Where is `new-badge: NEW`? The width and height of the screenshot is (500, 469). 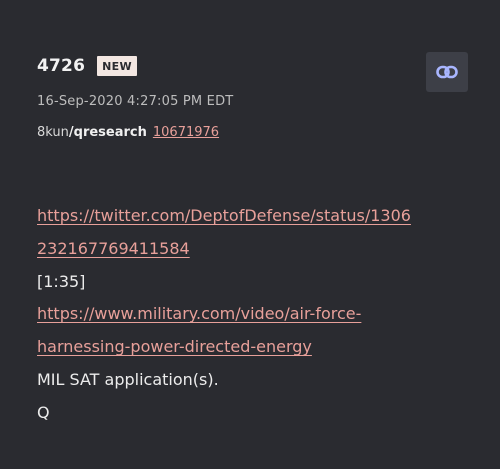 new-badge: NEW is located at coordinates (117, 66).